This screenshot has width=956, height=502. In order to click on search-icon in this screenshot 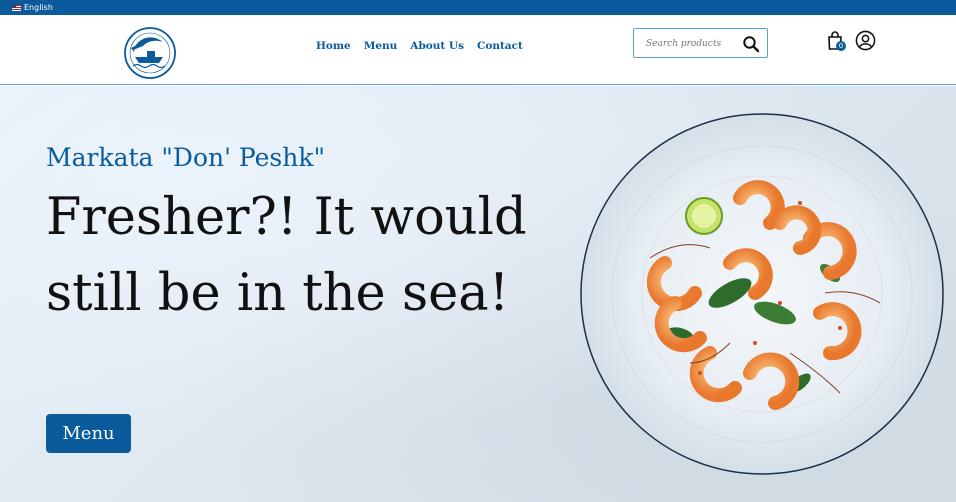, I will do `click(751, 44)`.